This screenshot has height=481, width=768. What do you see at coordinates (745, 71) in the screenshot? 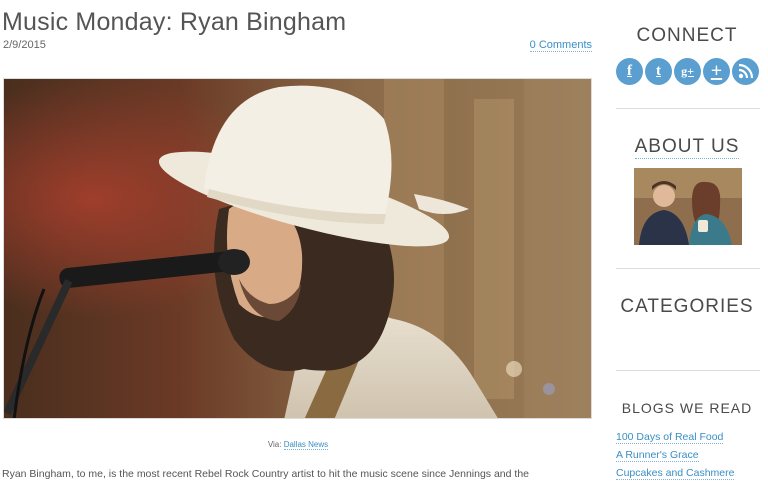
I see `rss-icon` at bounding box center [745, 71].